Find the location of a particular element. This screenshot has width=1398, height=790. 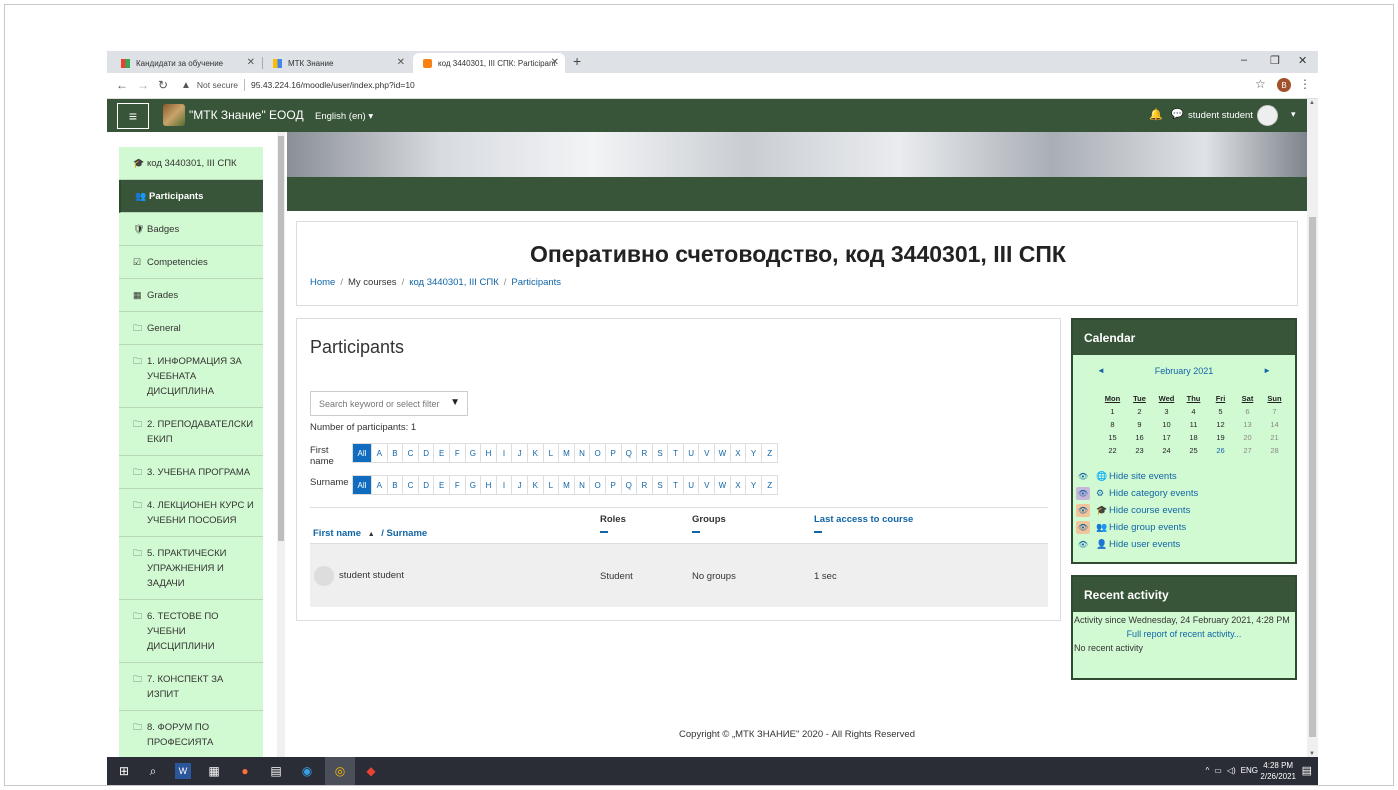

calendar-day: 19 is located at coordinates (1220, 437).